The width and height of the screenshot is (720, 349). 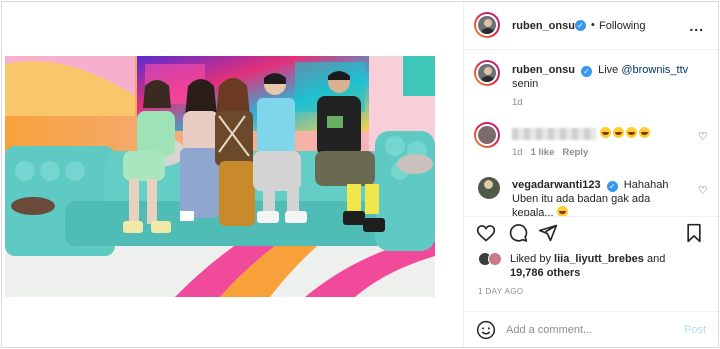 I want to click on comment-age: 1d, so click(x=517, y=152).